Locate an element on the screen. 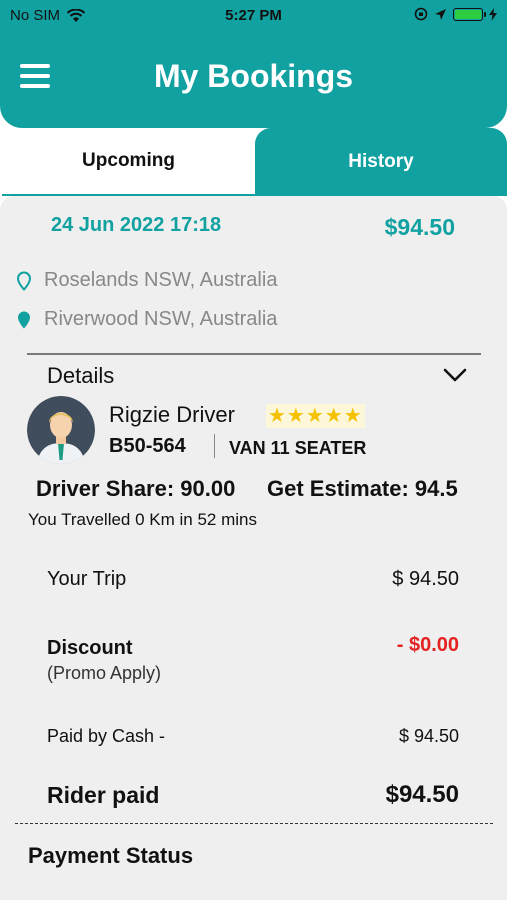  driver-avatar is located at coordinates (61, 430).